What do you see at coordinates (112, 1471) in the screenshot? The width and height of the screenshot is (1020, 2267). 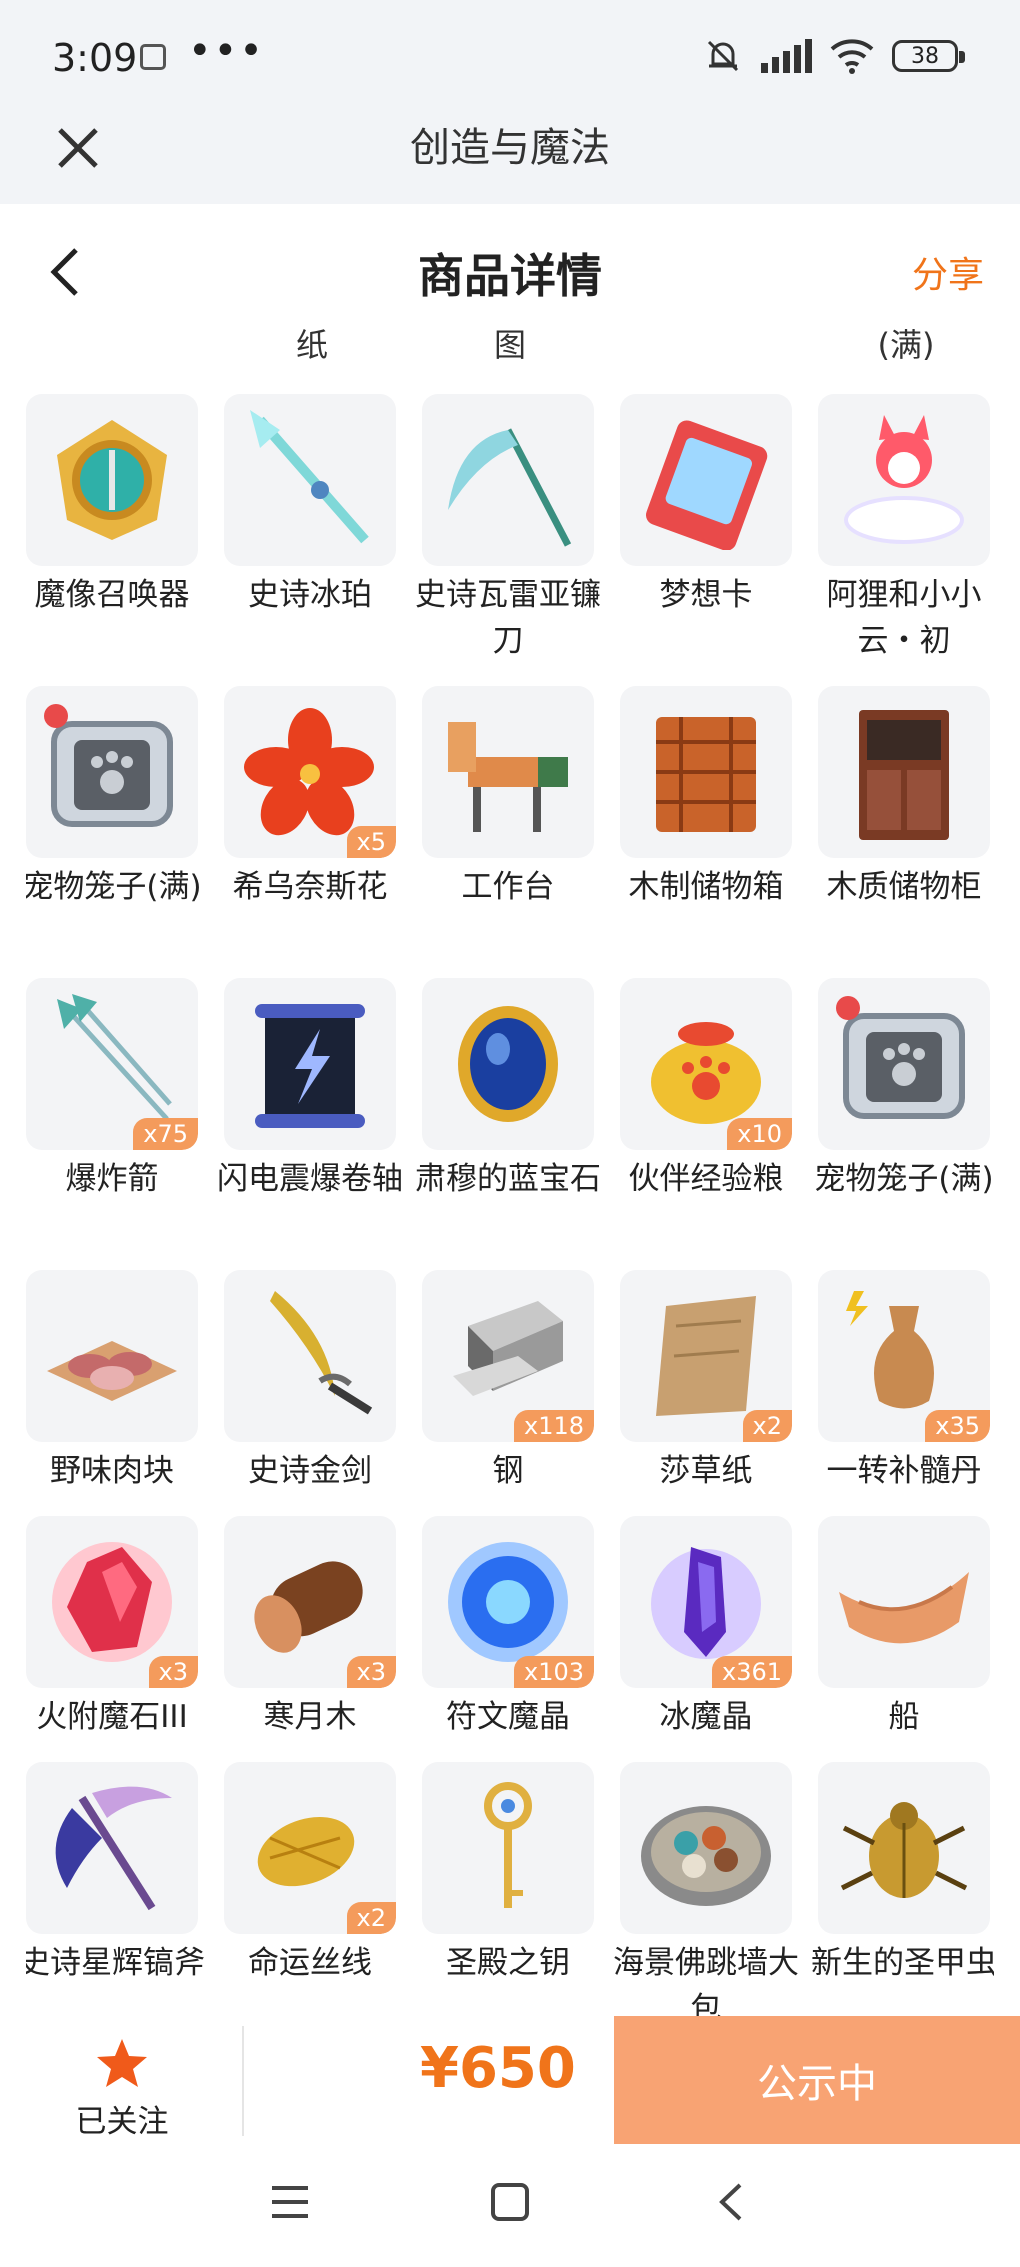 I see `item-name: 野味肉块` at bounding box center [112, 1471].